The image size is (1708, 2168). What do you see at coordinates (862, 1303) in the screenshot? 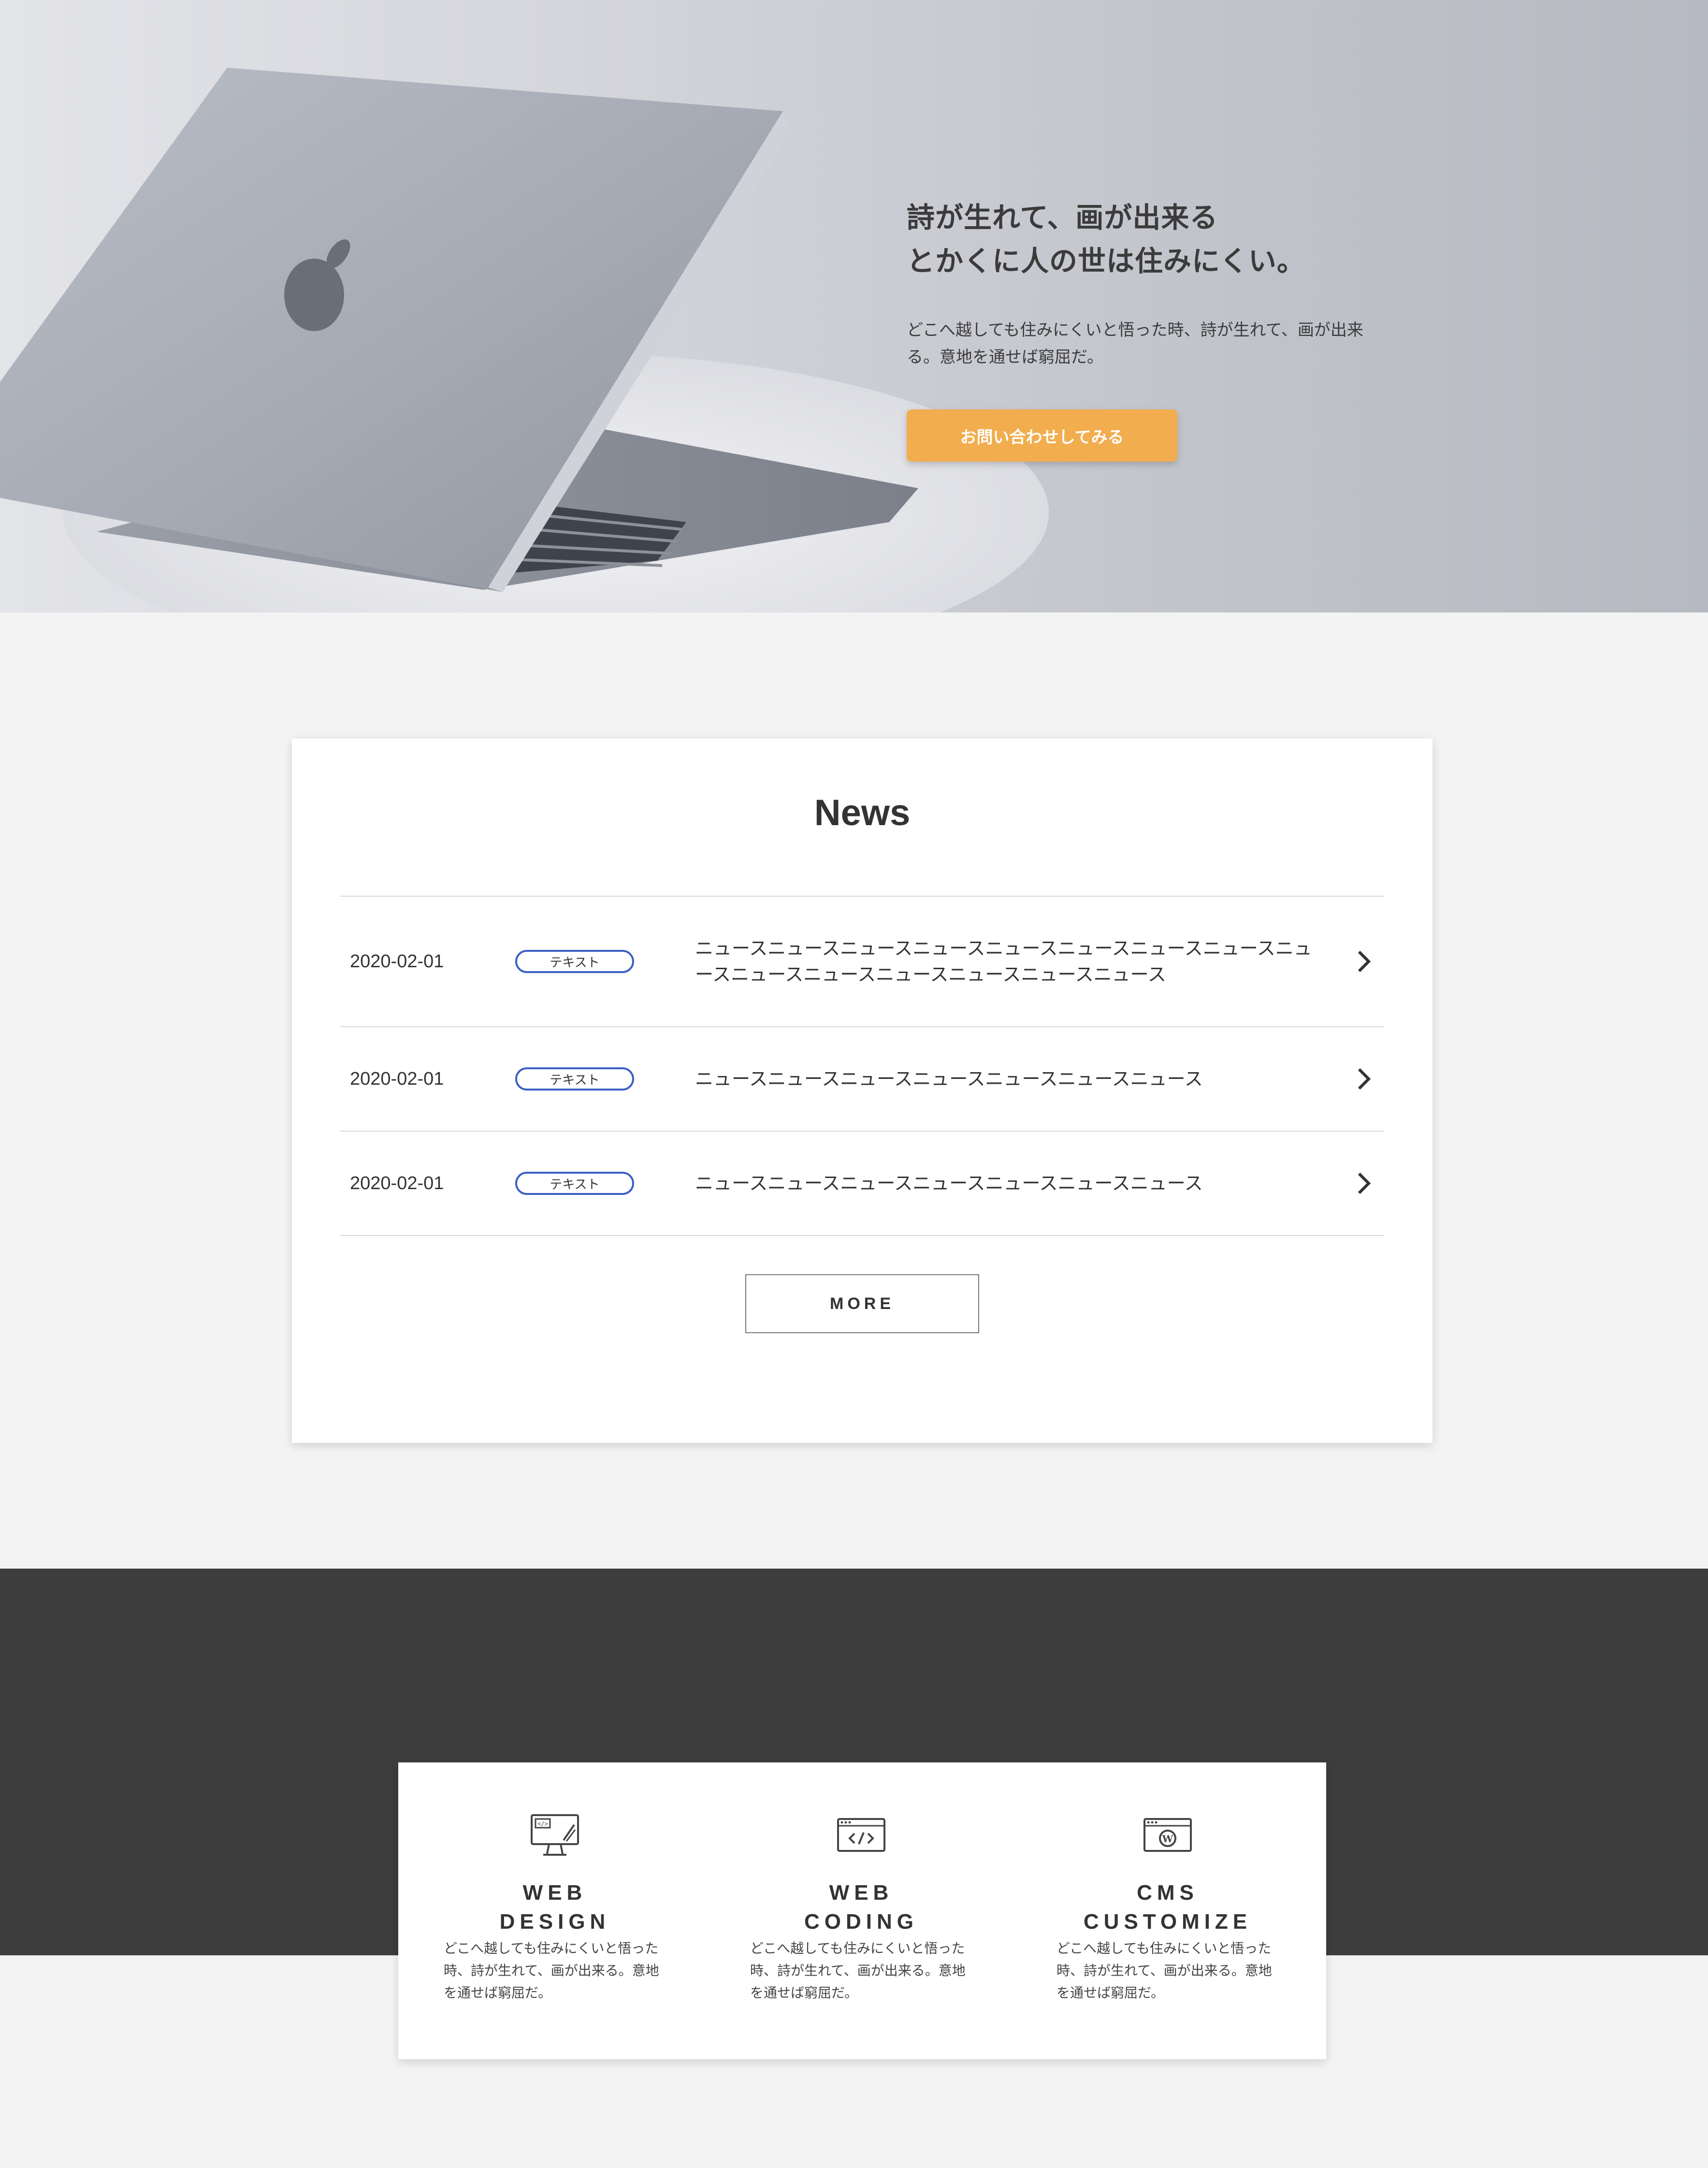
I see `more-button: MORE` at bounding box center [862, 1303].